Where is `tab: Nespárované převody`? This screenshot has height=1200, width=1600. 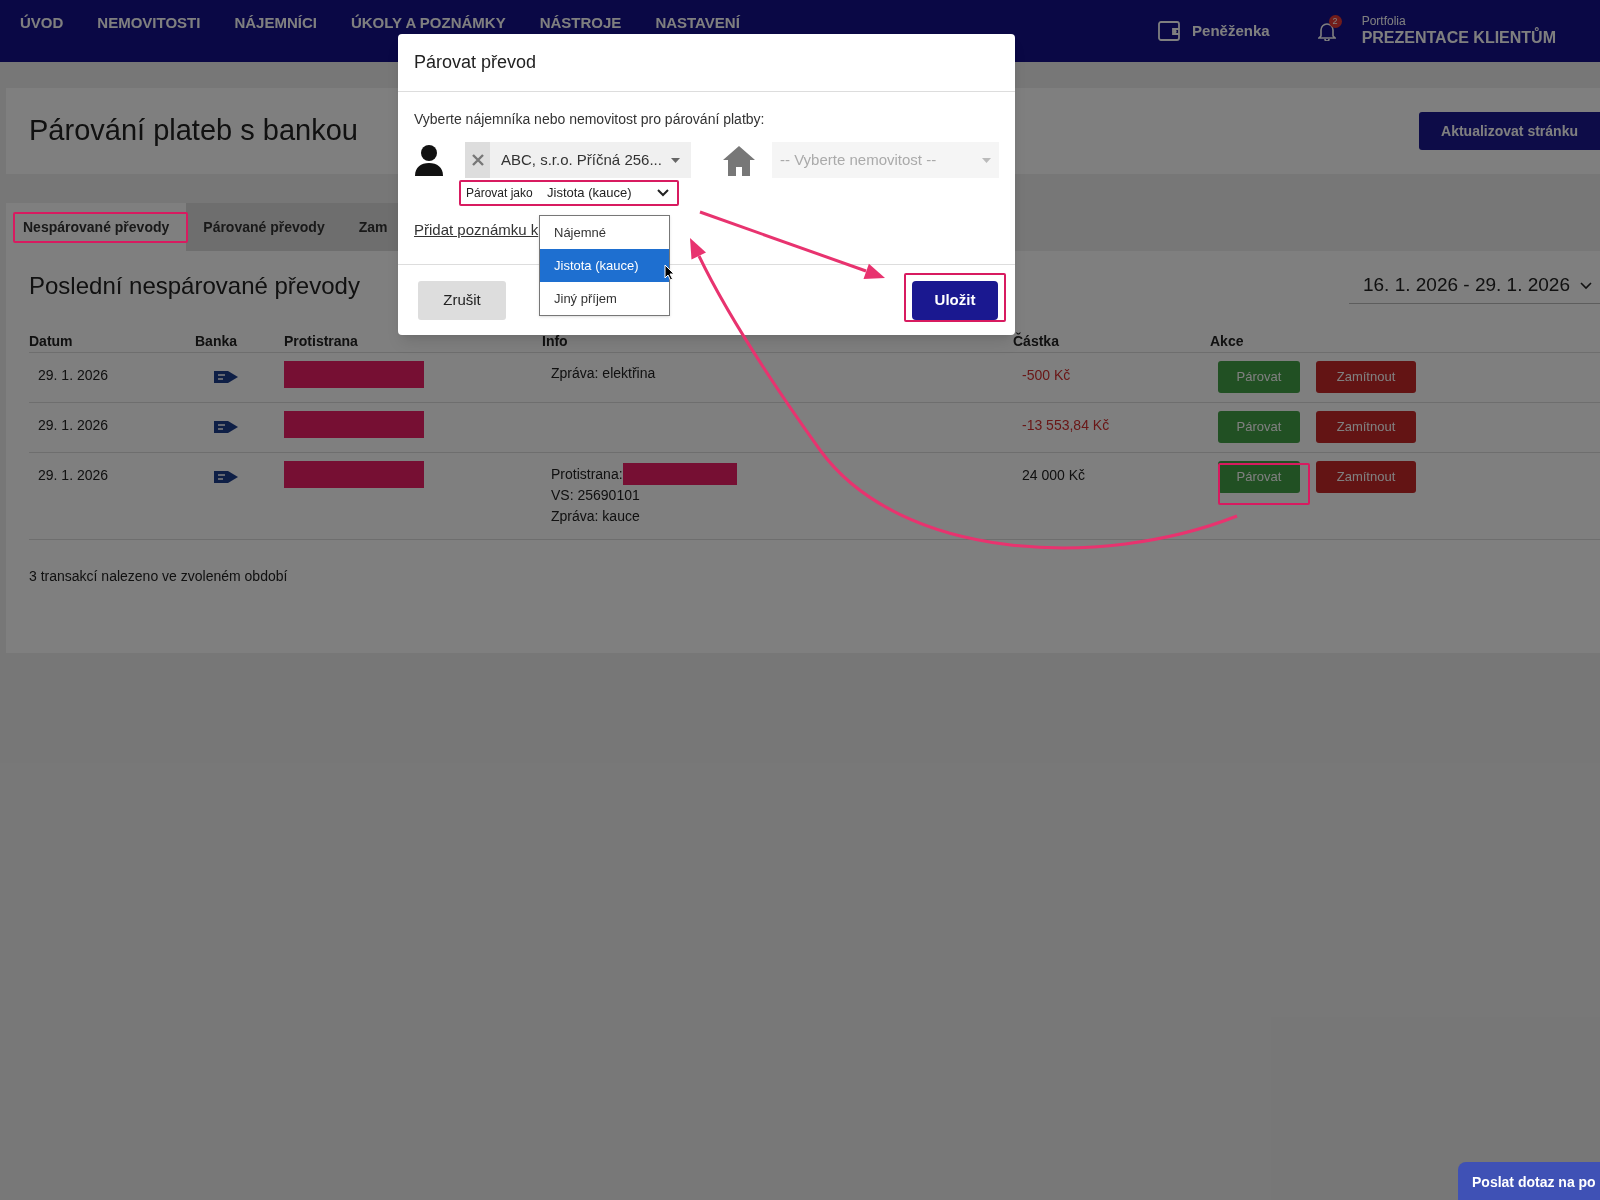
tab: Nespárované převody is located at coordinates (96, 227).